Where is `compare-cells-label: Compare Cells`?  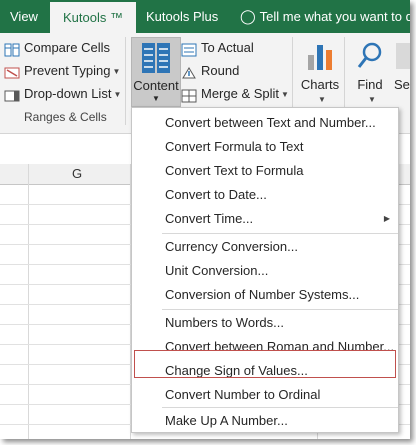
compare-cells-label: Compare Cells is located at coordinates (67, 47).